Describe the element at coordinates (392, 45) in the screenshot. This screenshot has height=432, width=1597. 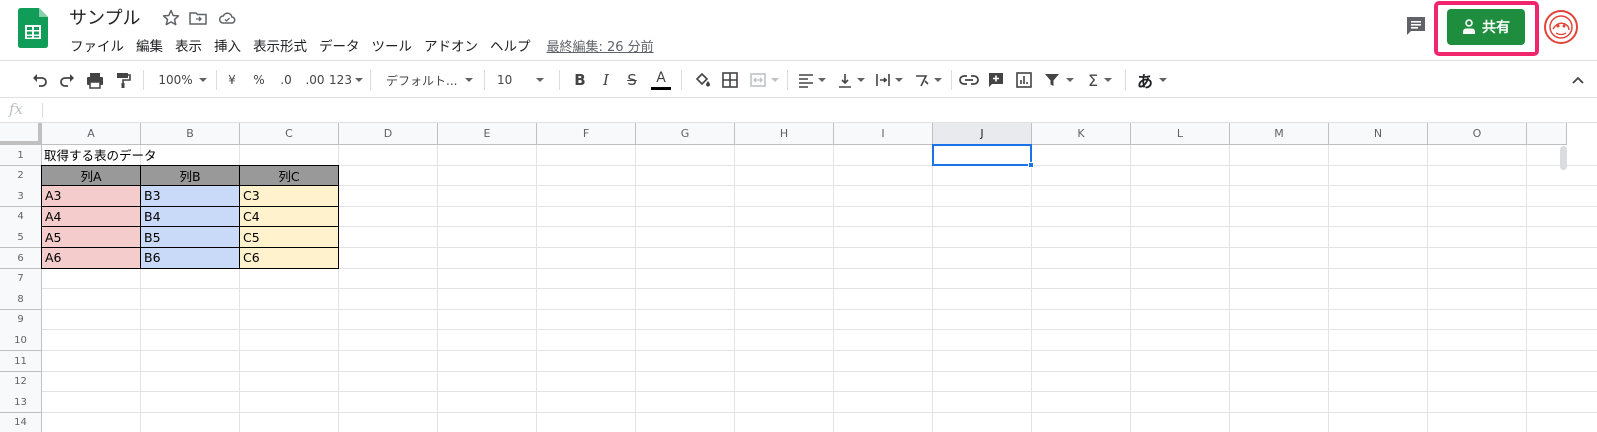
I see `menu-tools: ツール` at that location.